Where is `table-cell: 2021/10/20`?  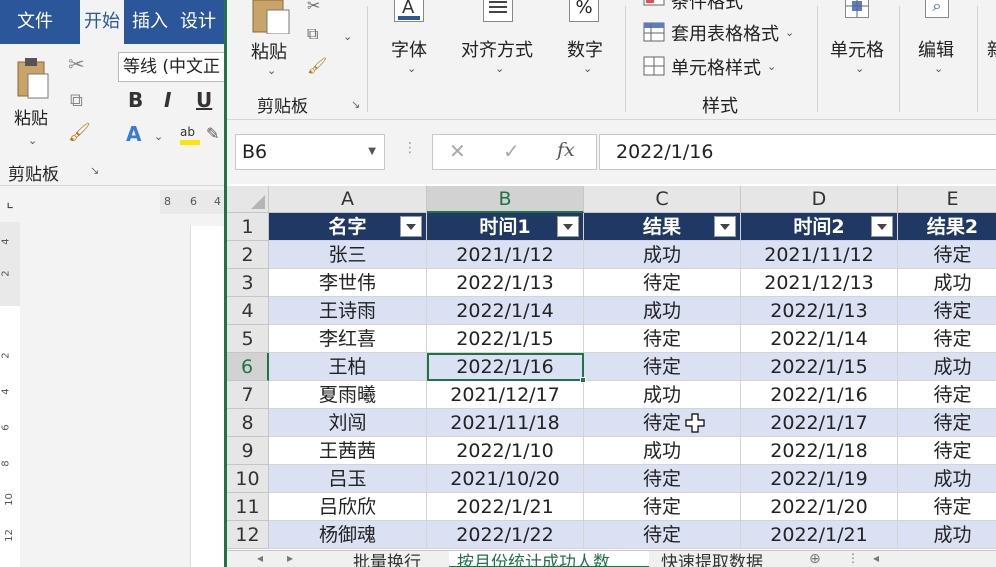
table-cell: 2021/10/20 is located at coordinates (505, 479).